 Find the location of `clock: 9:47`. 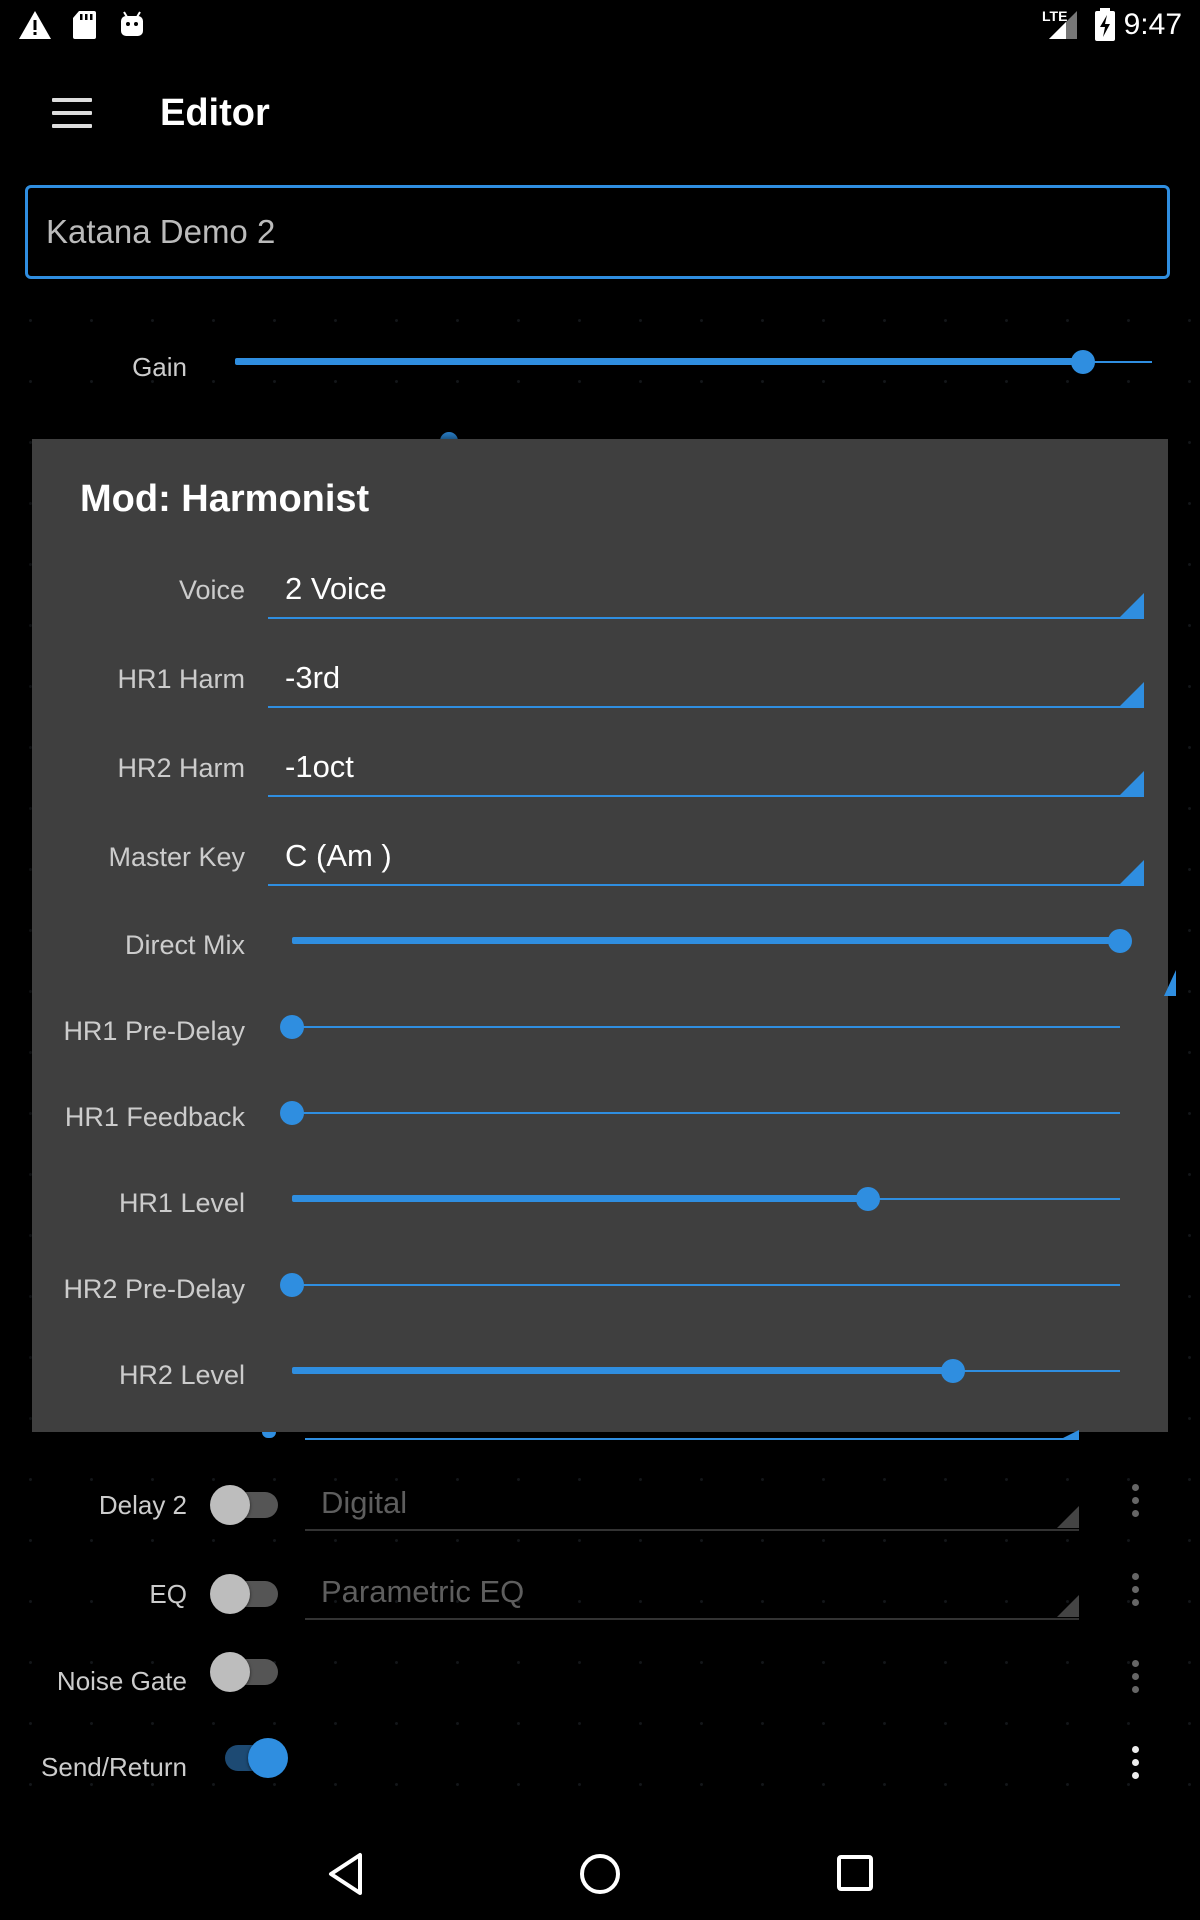

clock: 9:47 is located at coordinates (1152, 24).